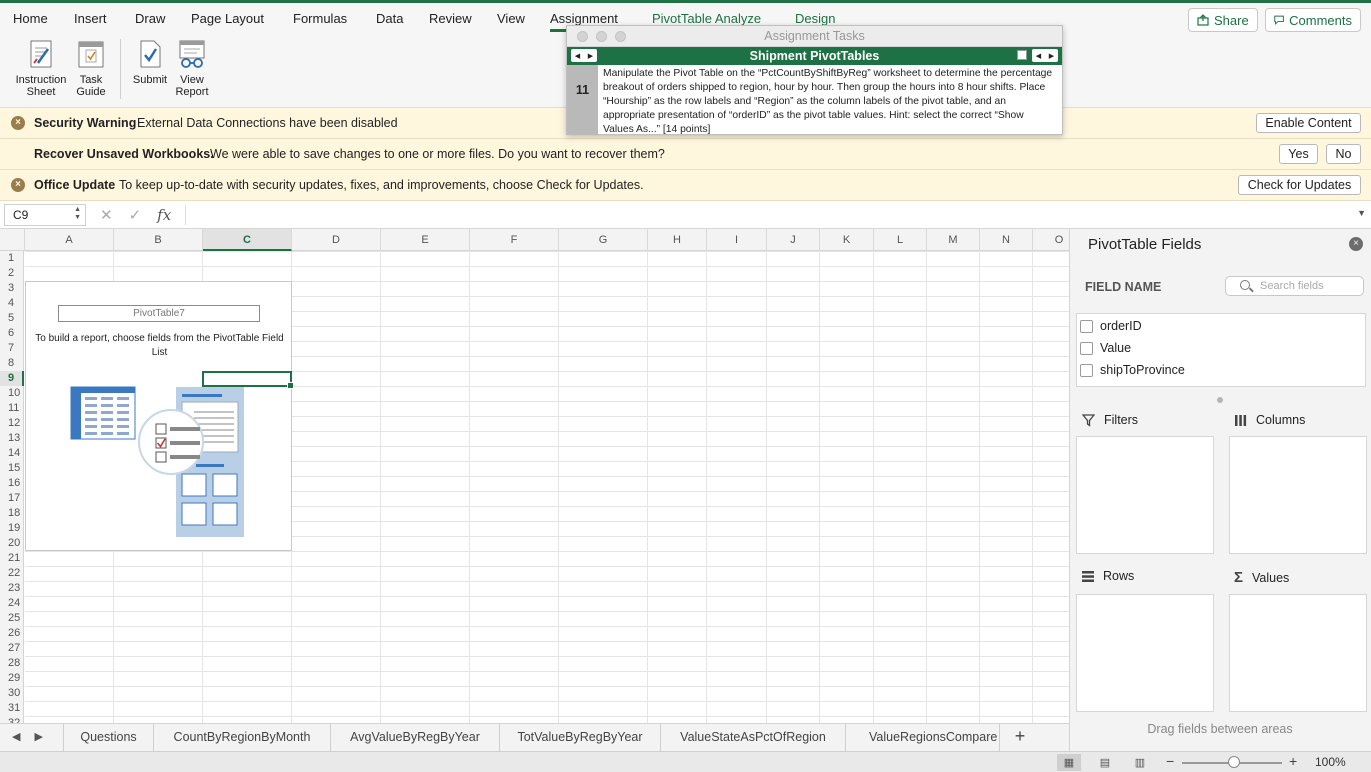  What do you see at coordinates (900, 240) in the screenshot?
I see `column-header: L` at bounding box center [900, 240].